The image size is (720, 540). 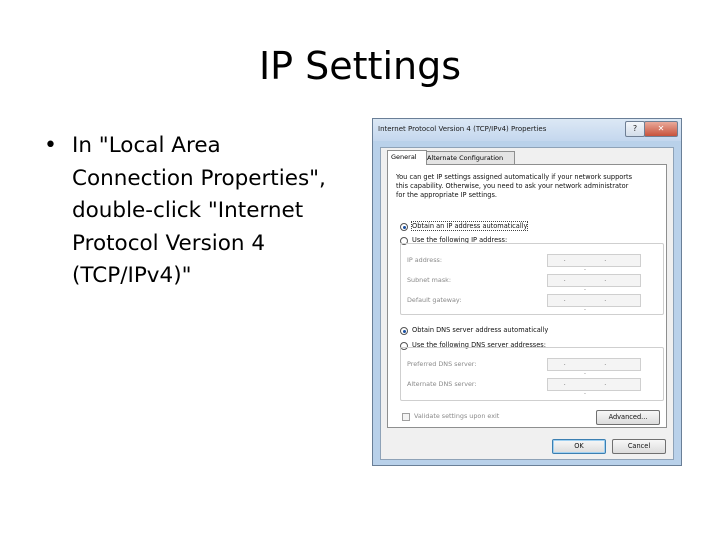 I want to click on close-button: ✕, so click(x=661, y=129).